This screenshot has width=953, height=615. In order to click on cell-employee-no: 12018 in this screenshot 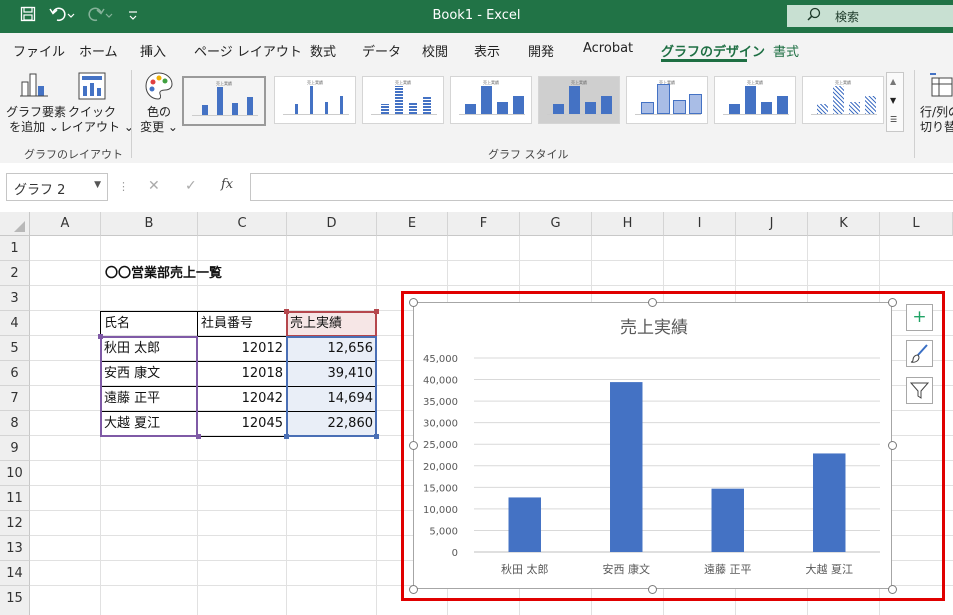, I will do `click(240, 373)`.